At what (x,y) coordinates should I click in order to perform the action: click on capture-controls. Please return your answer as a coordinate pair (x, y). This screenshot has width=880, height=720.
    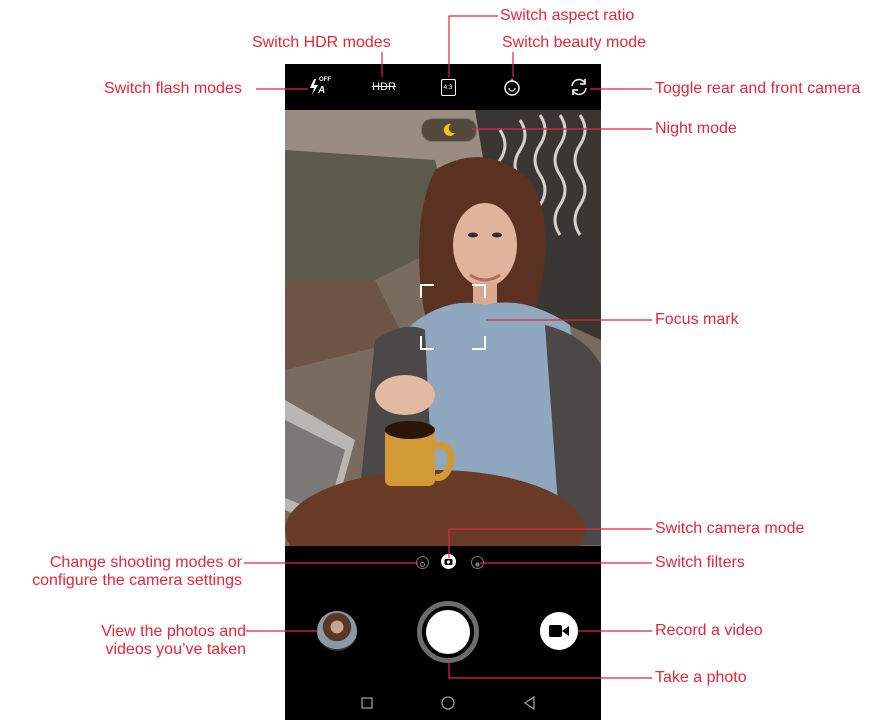
    Looking at the image, I should click on (443, 649).